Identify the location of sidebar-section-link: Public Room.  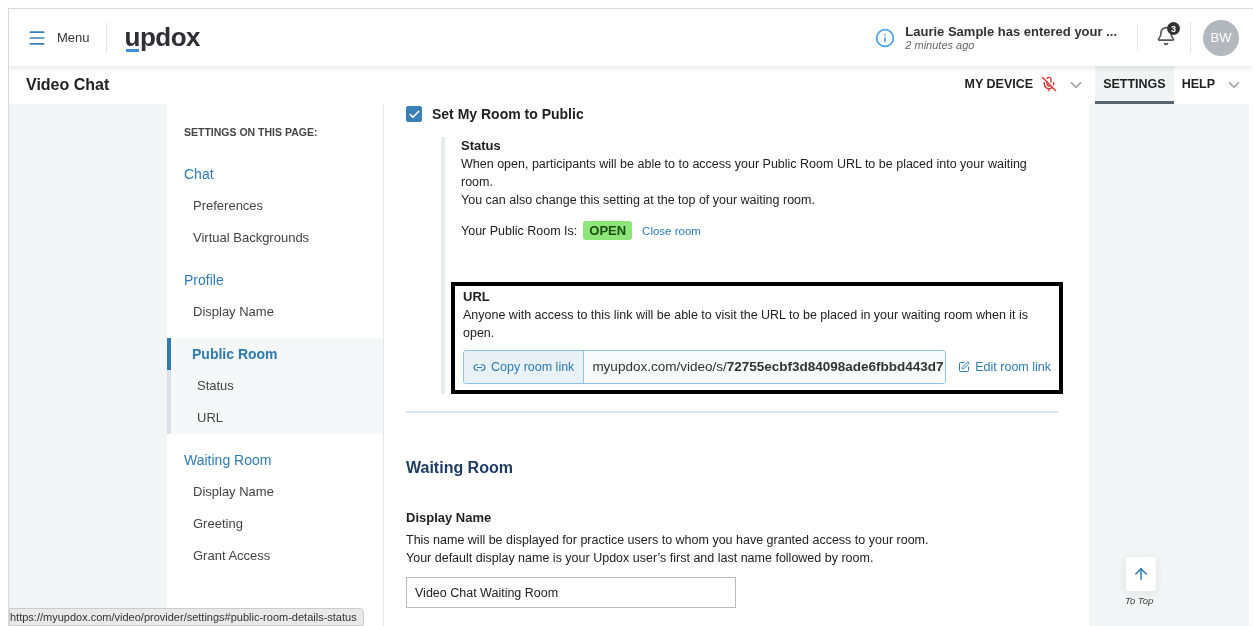
(275, 354).